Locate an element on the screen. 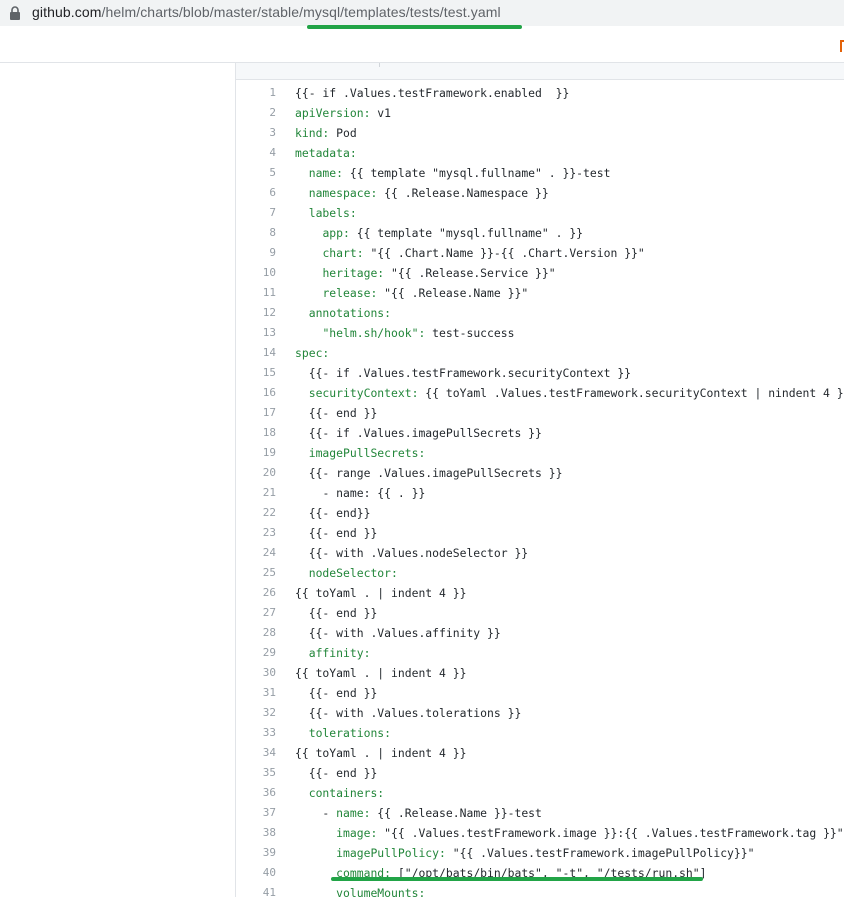 This screenshot has height=903, width=844. line-number: 23 is located at coordinates (256, 533).